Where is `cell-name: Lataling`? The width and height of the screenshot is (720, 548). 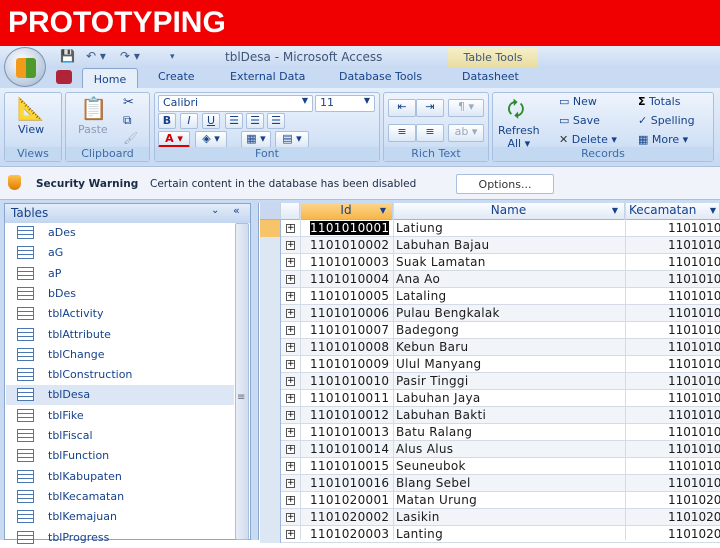 cell-name: Lataling is located at coordinates (421, 296).